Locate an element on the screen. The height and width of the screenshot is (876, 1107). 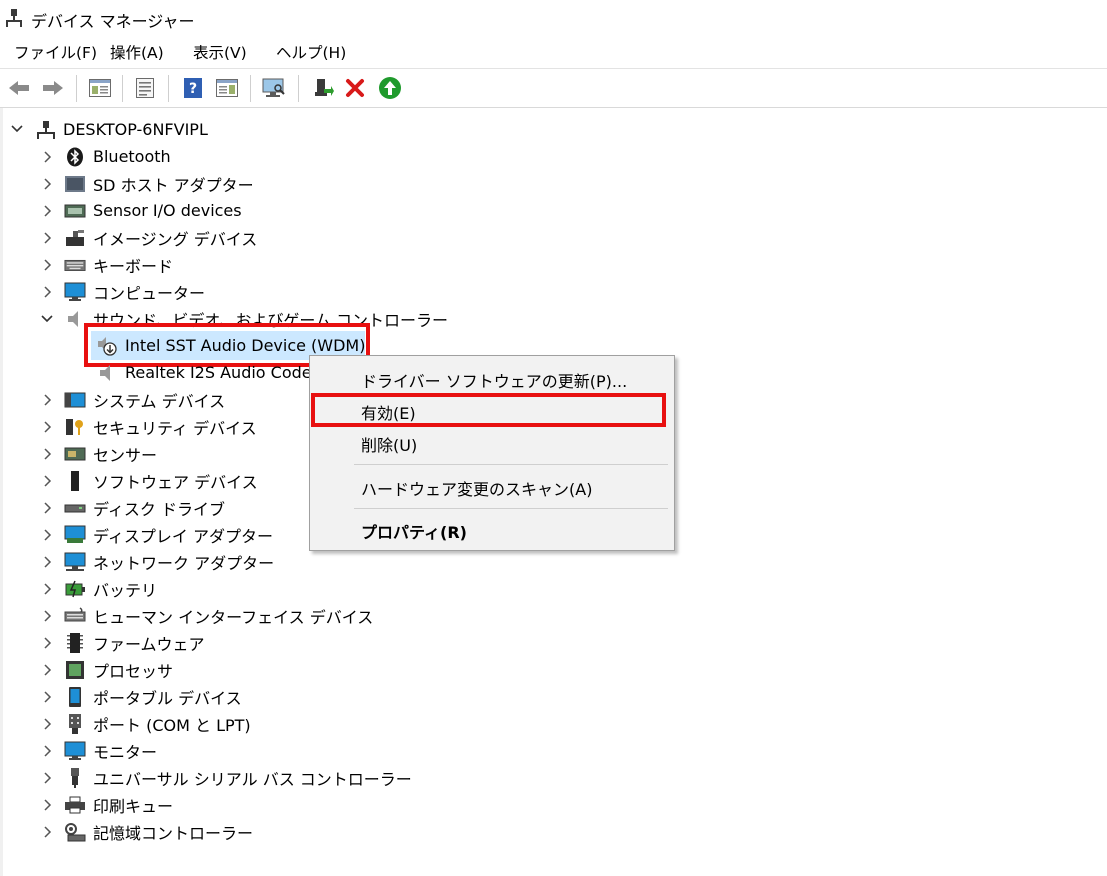
tree-item-label: ヒューマン インターフェイス デバイス is located at coordinates (233, 617).